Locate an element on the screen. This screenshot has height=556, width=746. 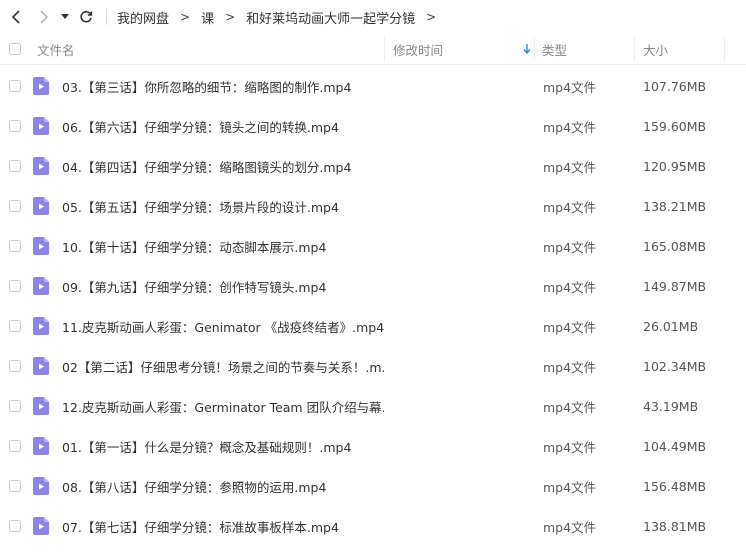
file-name: 03.【第三话】你所忽略的细节：缩略图的制作.mp4 is located at coordinates (223, 86).